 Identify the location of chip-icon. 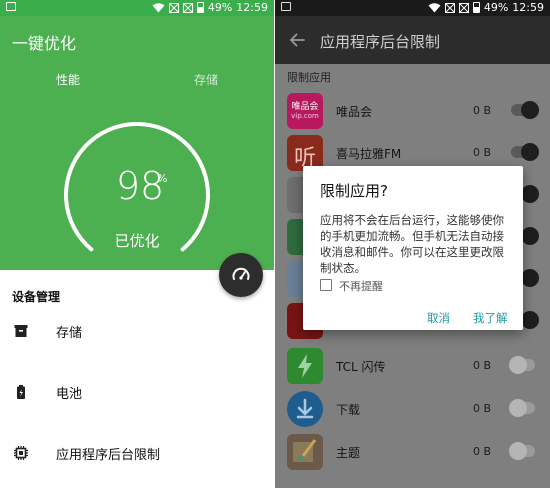
(21, 453).